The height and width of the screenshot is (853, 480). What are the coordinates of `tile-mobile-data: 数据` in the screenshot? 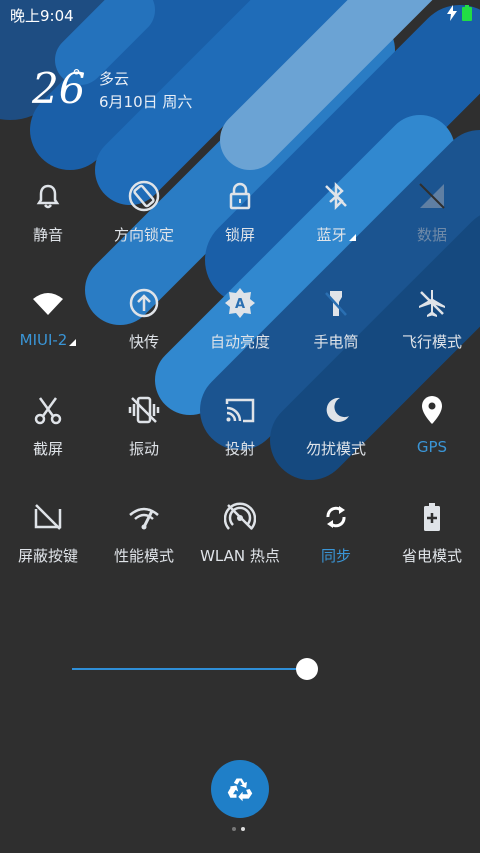 It's located at (432, 215).